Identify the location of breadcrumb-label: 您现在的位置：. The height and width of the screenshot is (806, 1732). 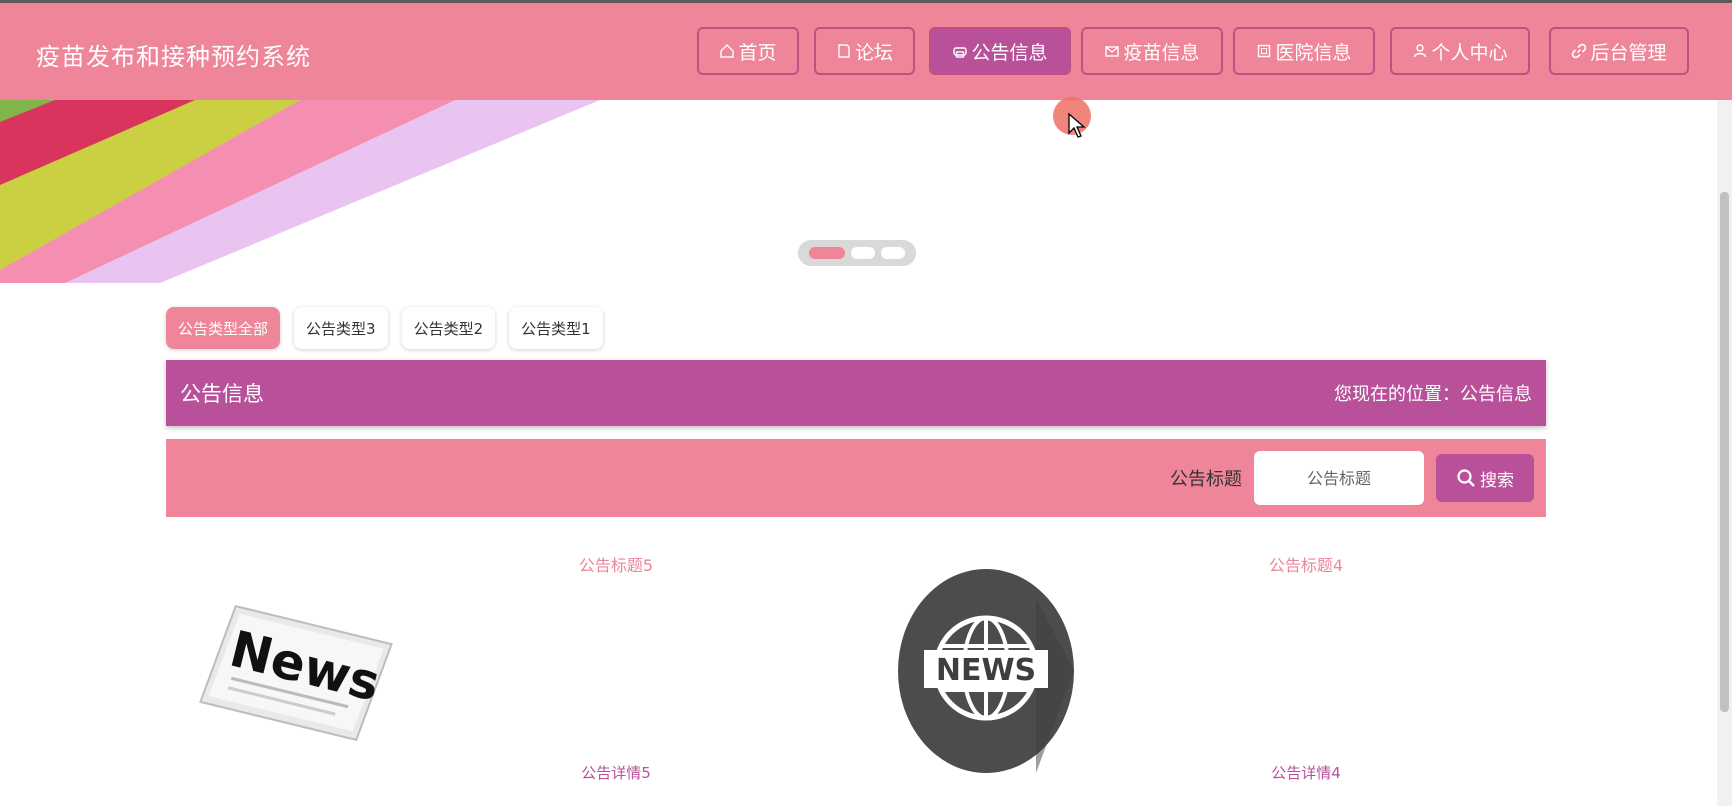
(1397, 394).